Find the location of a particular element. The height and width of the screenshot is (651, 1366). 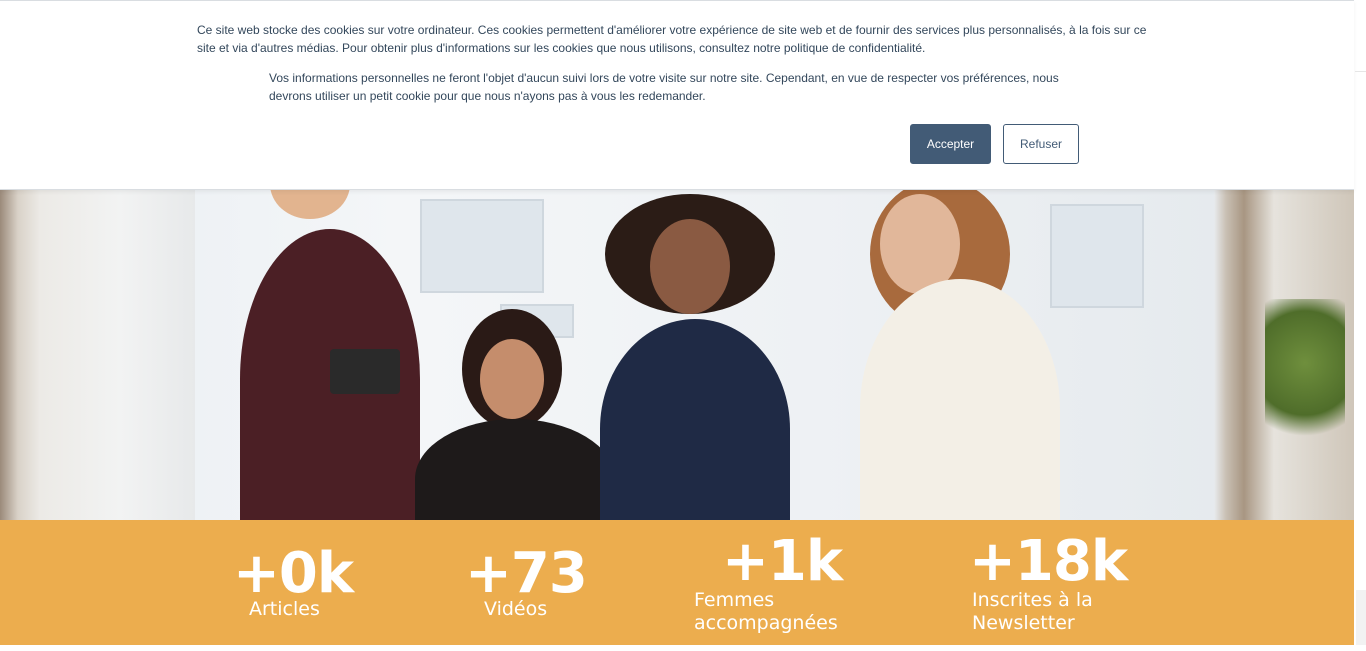

person-right-center is located at coordinates (695, 419).